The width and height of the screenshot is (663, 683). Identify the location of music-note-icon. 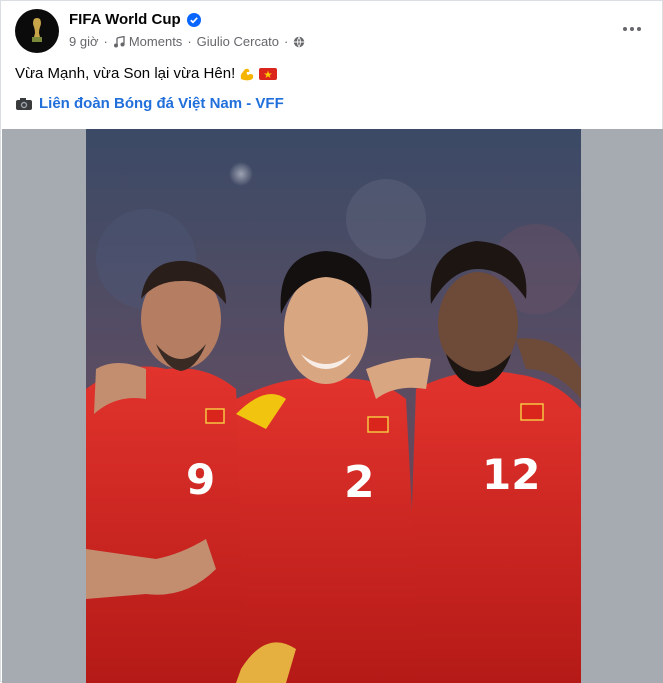
(119, 41).